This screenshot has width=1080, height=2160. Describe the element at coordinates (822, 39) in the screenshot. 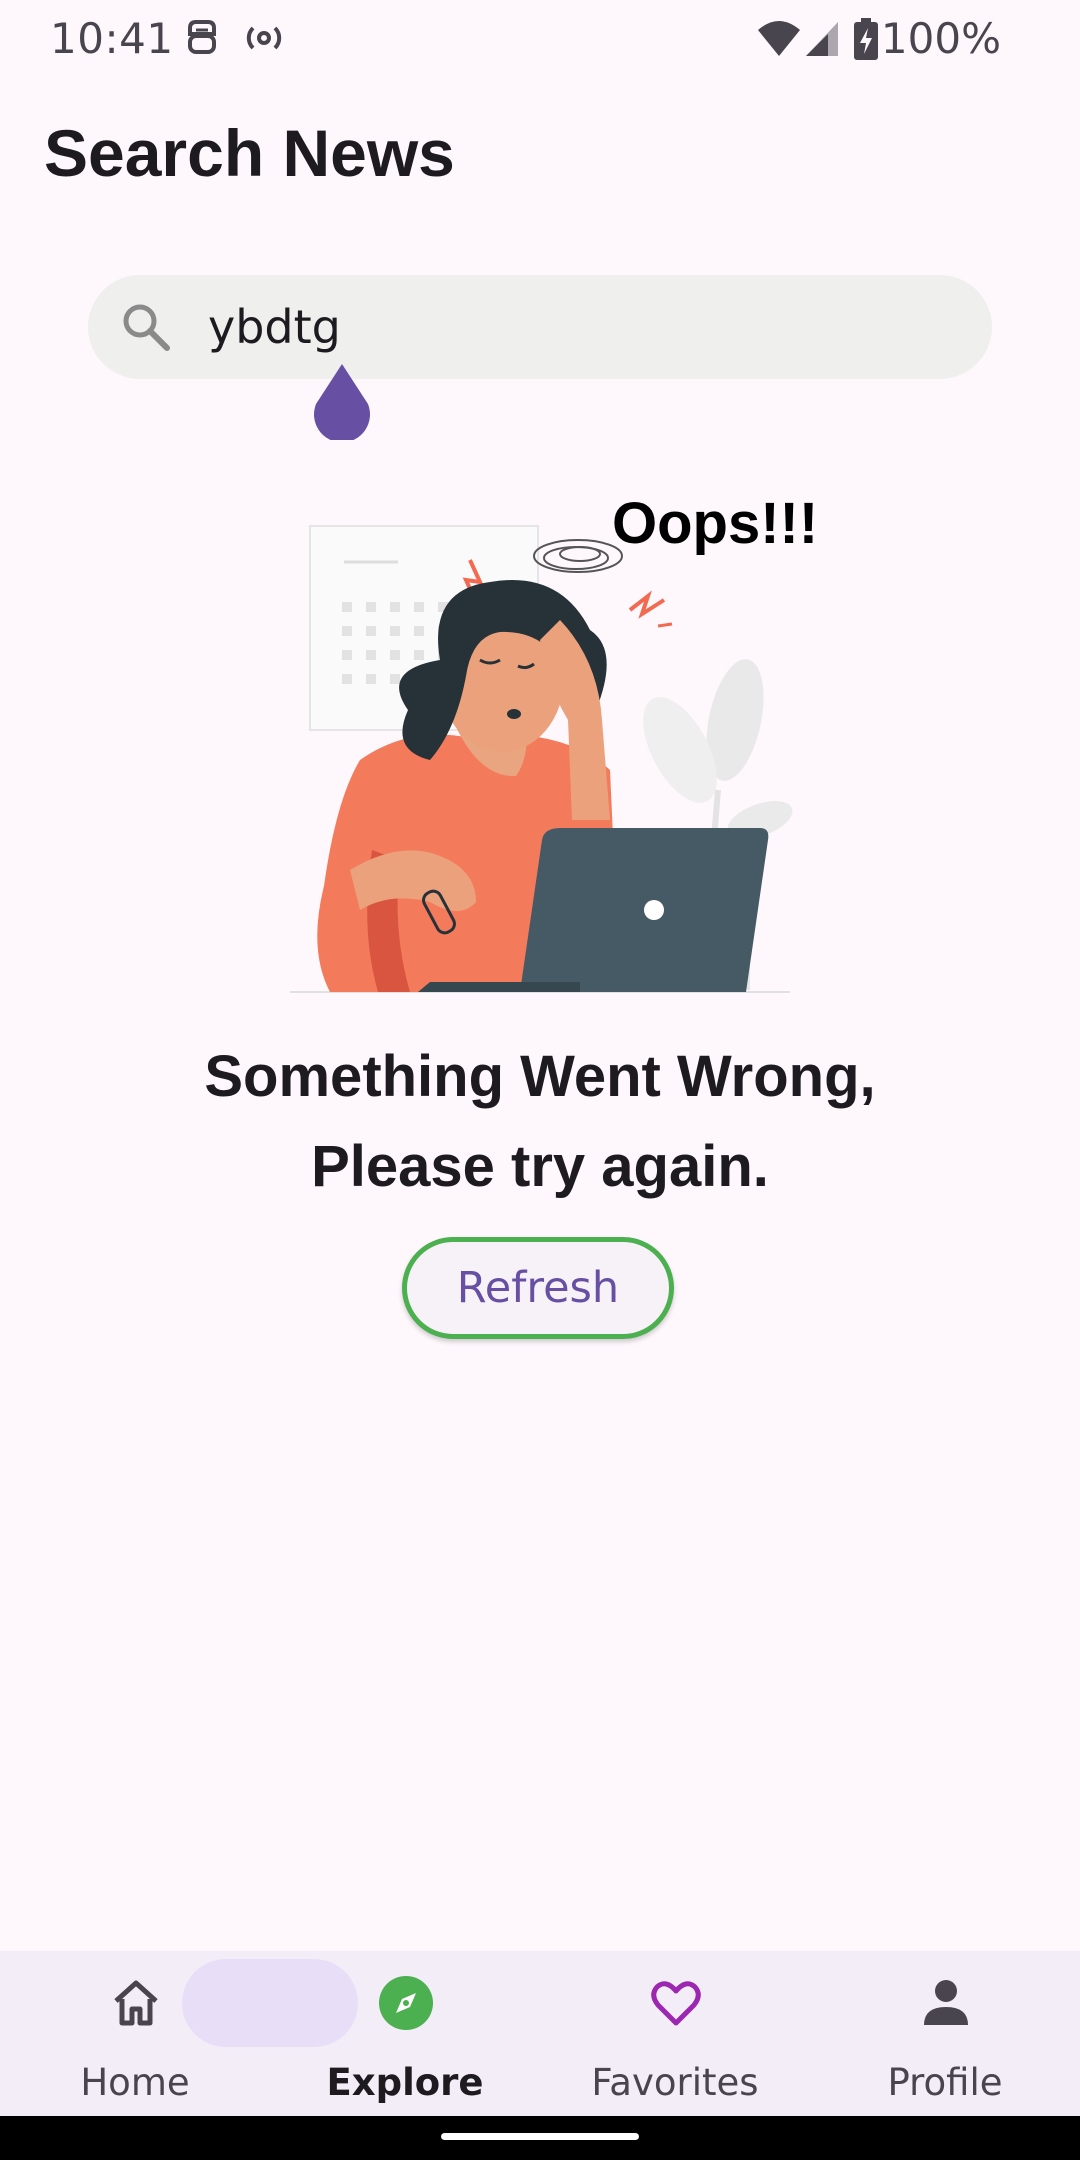

I see `signal-icon` at that location.